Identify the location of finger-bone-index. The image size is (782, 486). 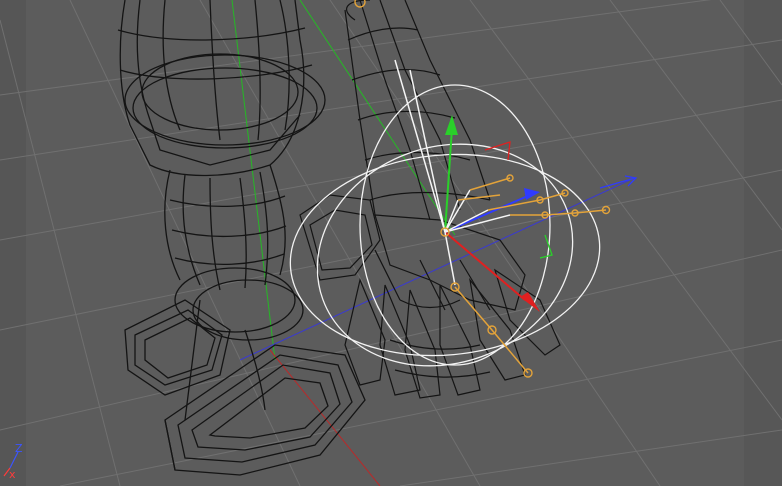
(490, 184).